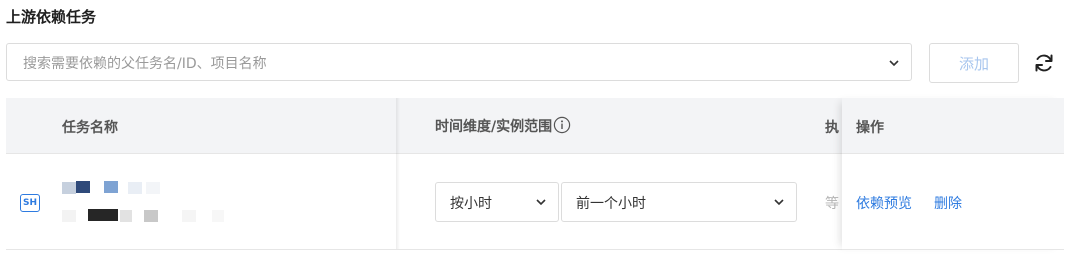 This screenshot has height=261, width=1080. What do you see at coordinates (679, 202) in the screenshot?
I see `instance-range-select: 前一个小时` at bounding box center [679, 202].